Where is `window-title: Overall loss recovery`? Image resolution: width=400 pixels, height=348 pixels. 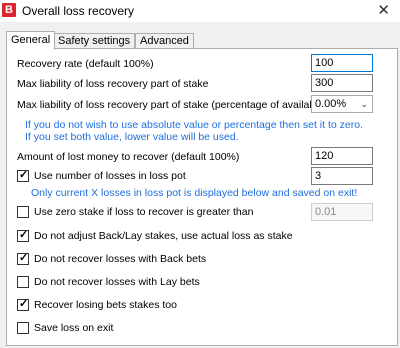 window-title: Overall loss recovery is located at coordinates (78, 11).